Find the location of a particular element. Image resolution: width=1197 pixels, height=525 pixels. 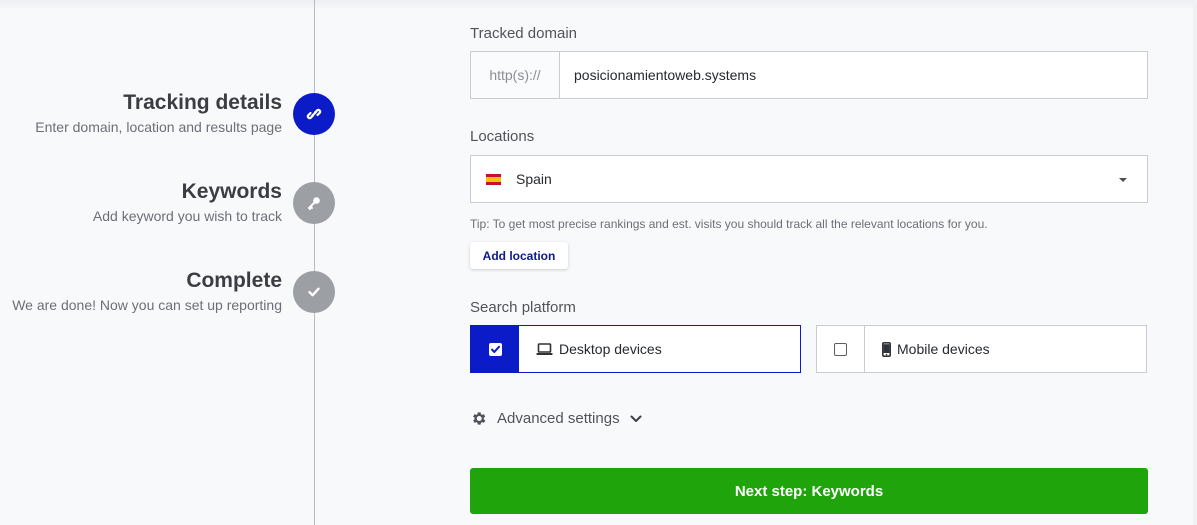

key-icon is located at coordinates (314, 203).